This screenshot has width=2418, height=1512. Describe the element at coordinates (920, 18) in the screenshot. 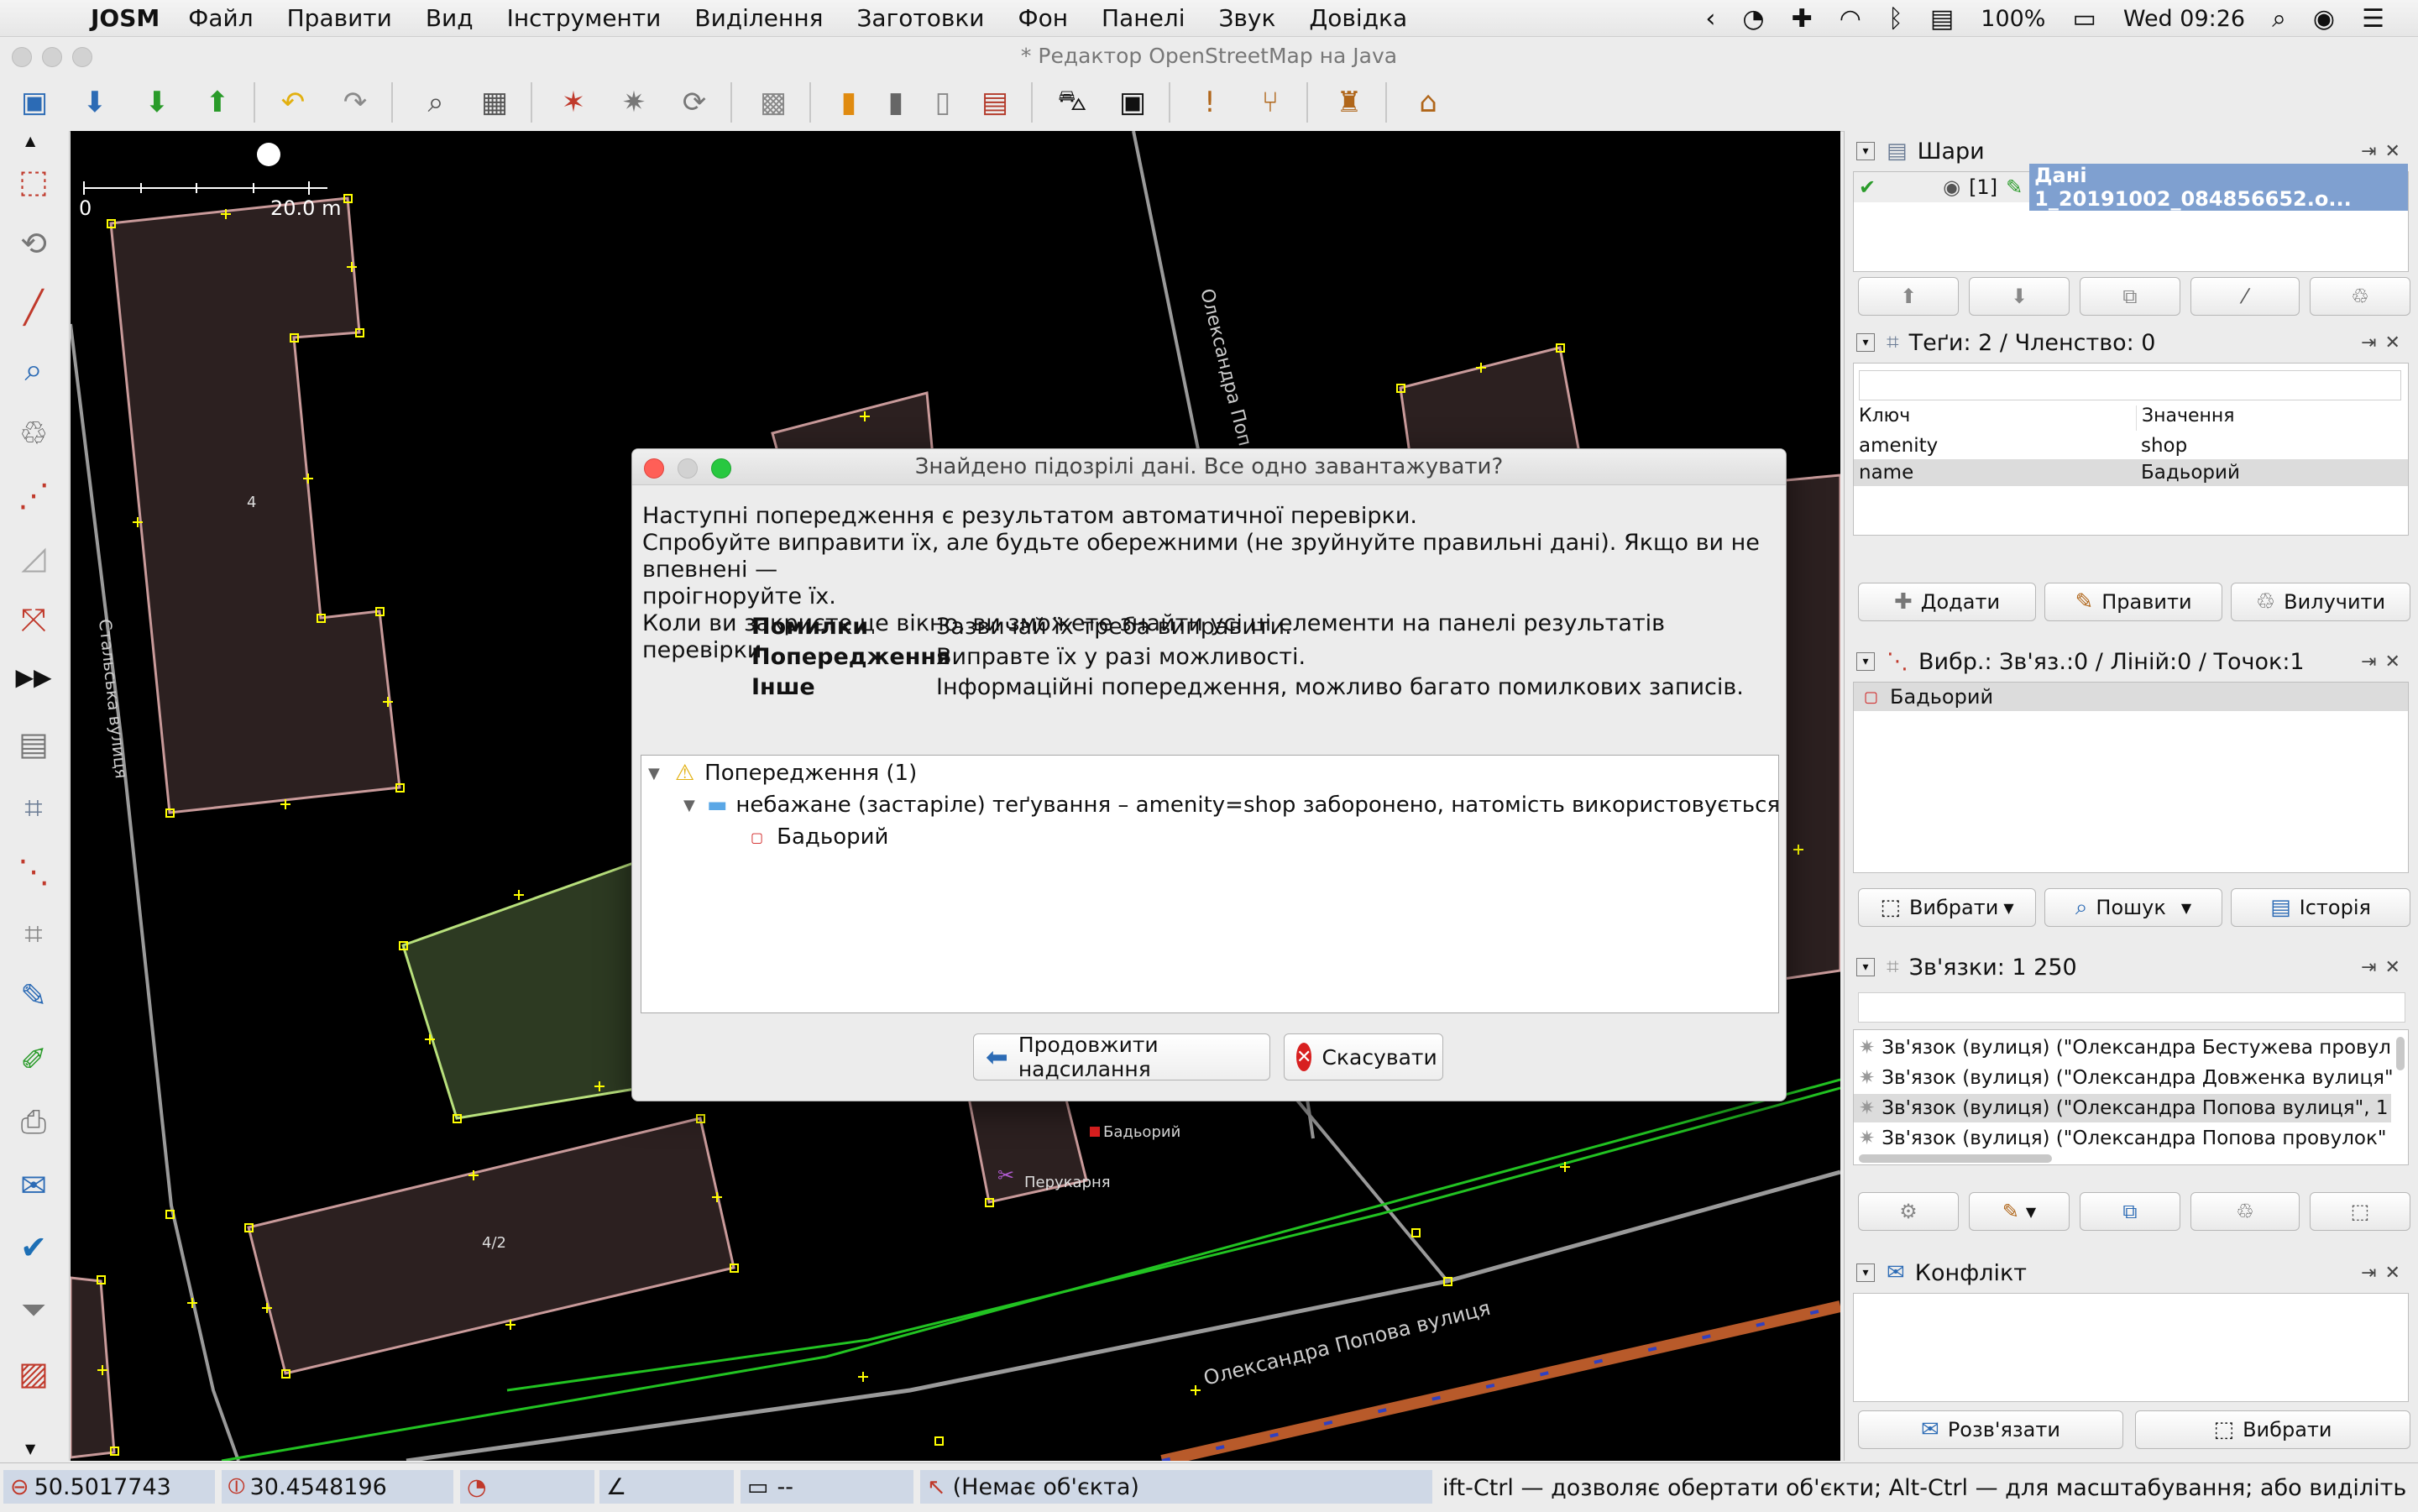

I see `menu-presets: Заготовки` at that location.